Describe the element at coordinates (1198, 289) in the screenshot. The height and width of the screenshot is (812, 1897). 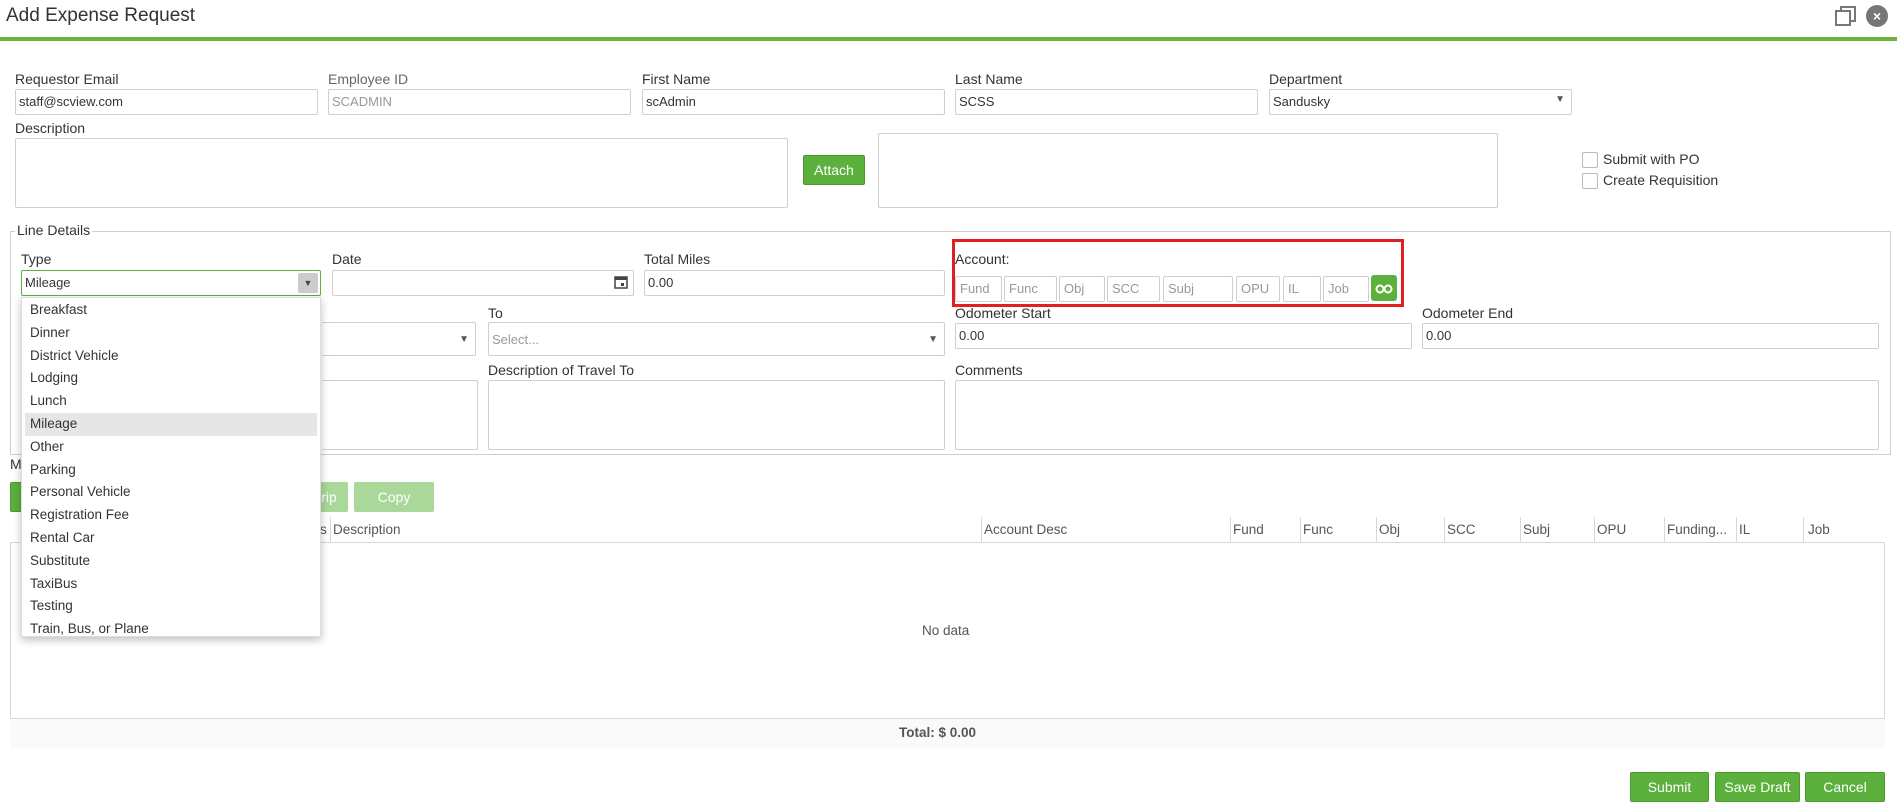
I see `account-subj-input: Subj` at that location.